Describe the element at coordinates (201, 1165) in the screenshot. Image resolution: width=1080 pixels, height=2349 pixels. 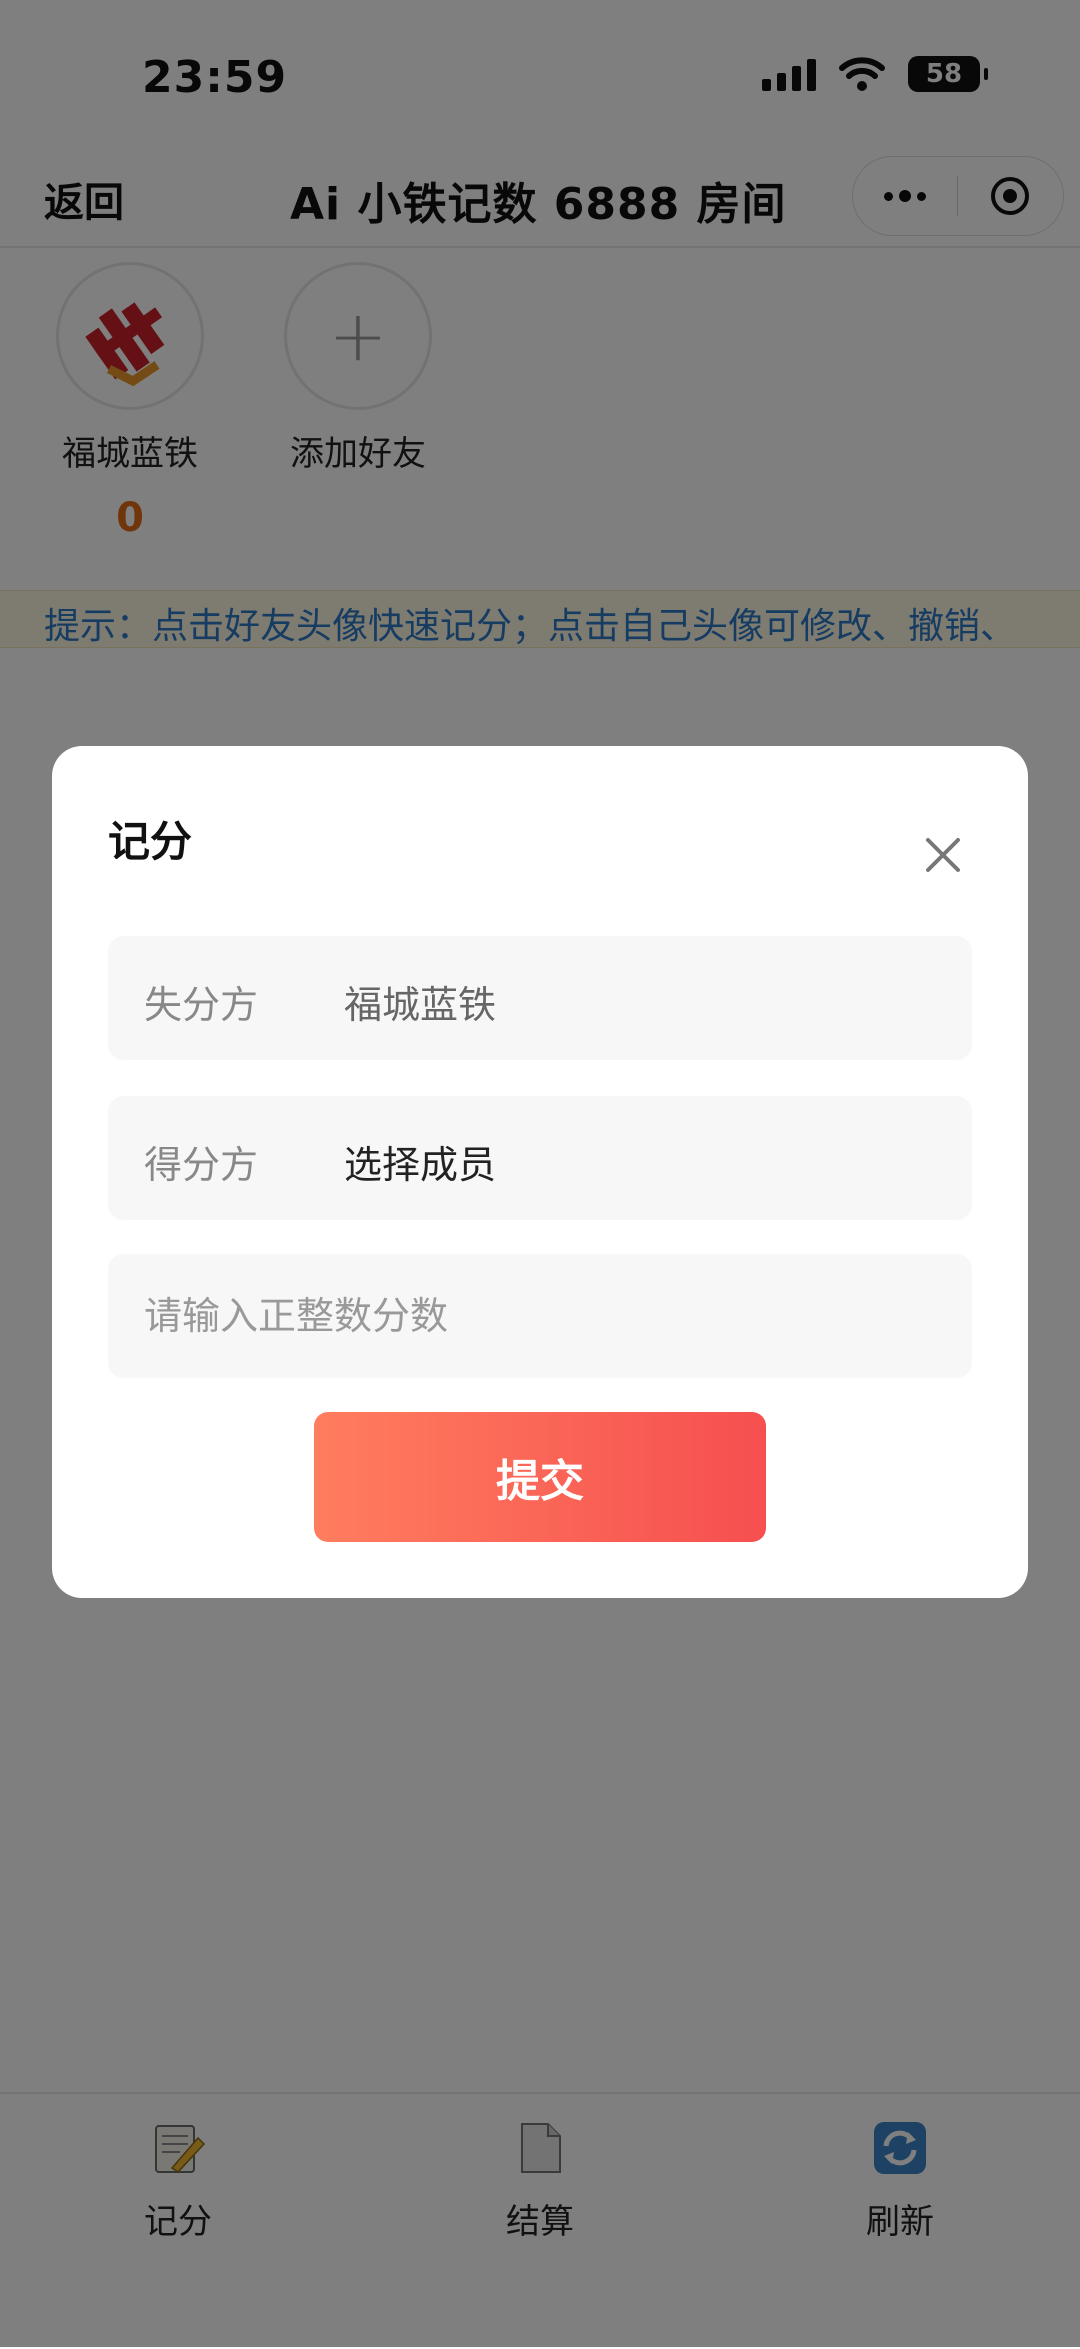
I see `winner-label: 得分方` at that location.